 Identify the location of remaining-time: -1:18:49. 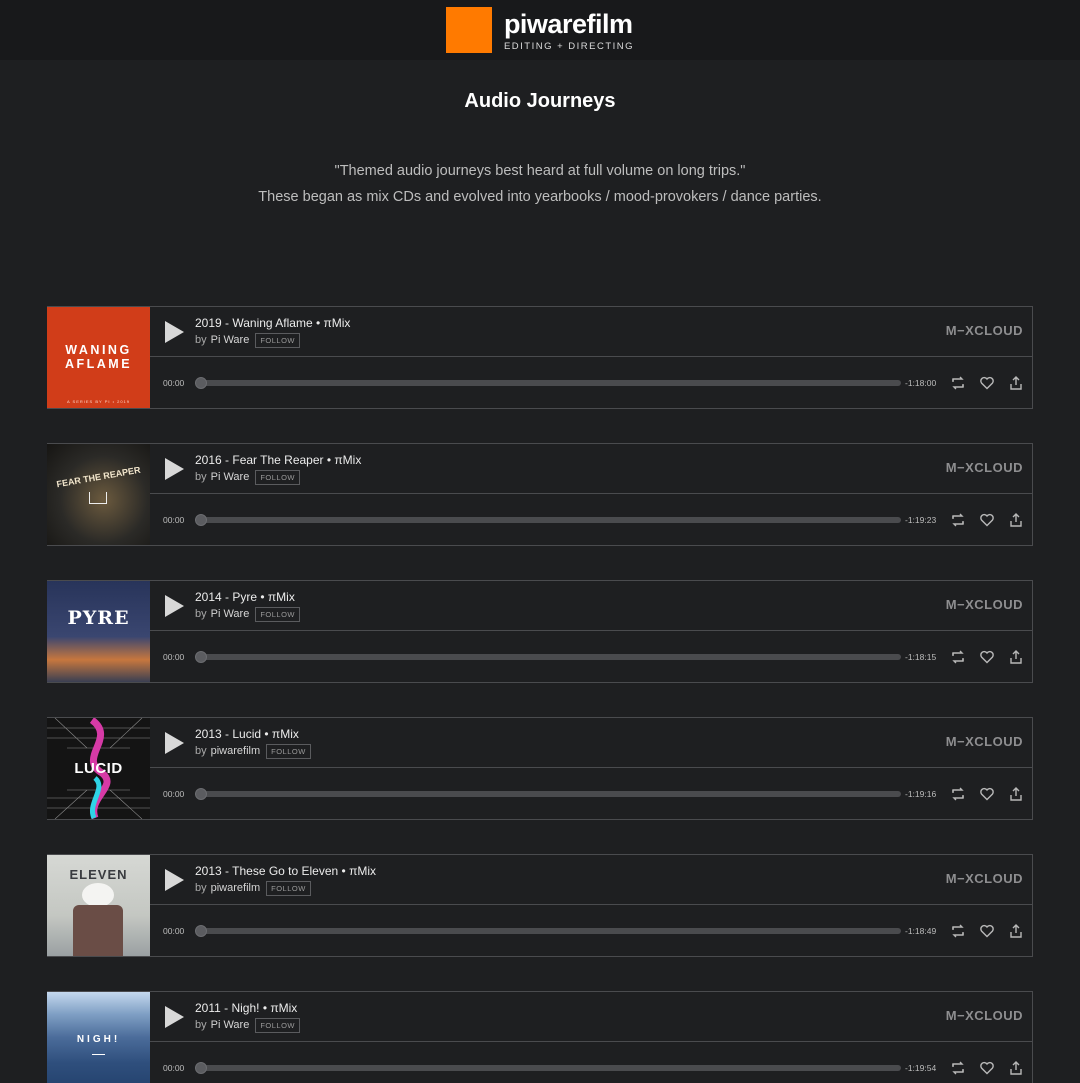
(921, 930).